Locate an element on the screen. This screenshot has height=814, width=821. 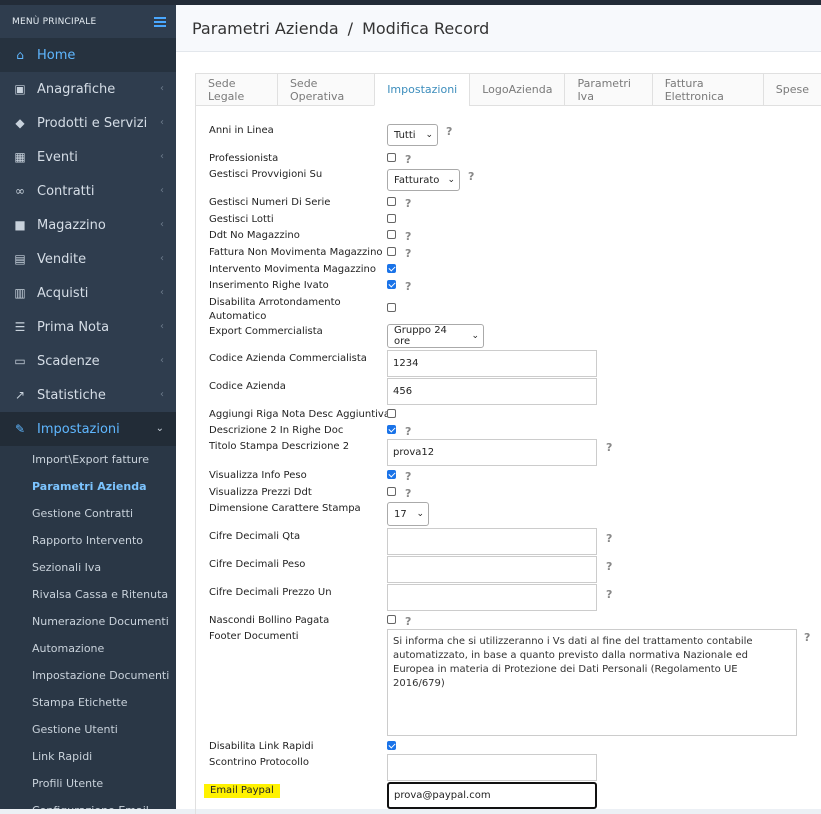
field-label: Disabilita Link Rapidi is located at coordinates (261, 746).